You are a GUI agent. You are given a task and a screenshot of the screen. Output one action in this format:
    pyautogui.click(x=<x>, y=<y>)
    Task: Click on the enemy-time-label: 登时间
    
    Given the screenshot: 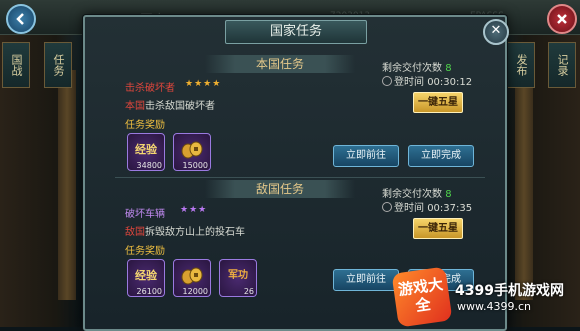 What is the action you would take?
    pyautogui.click(x=409, y=208)
    